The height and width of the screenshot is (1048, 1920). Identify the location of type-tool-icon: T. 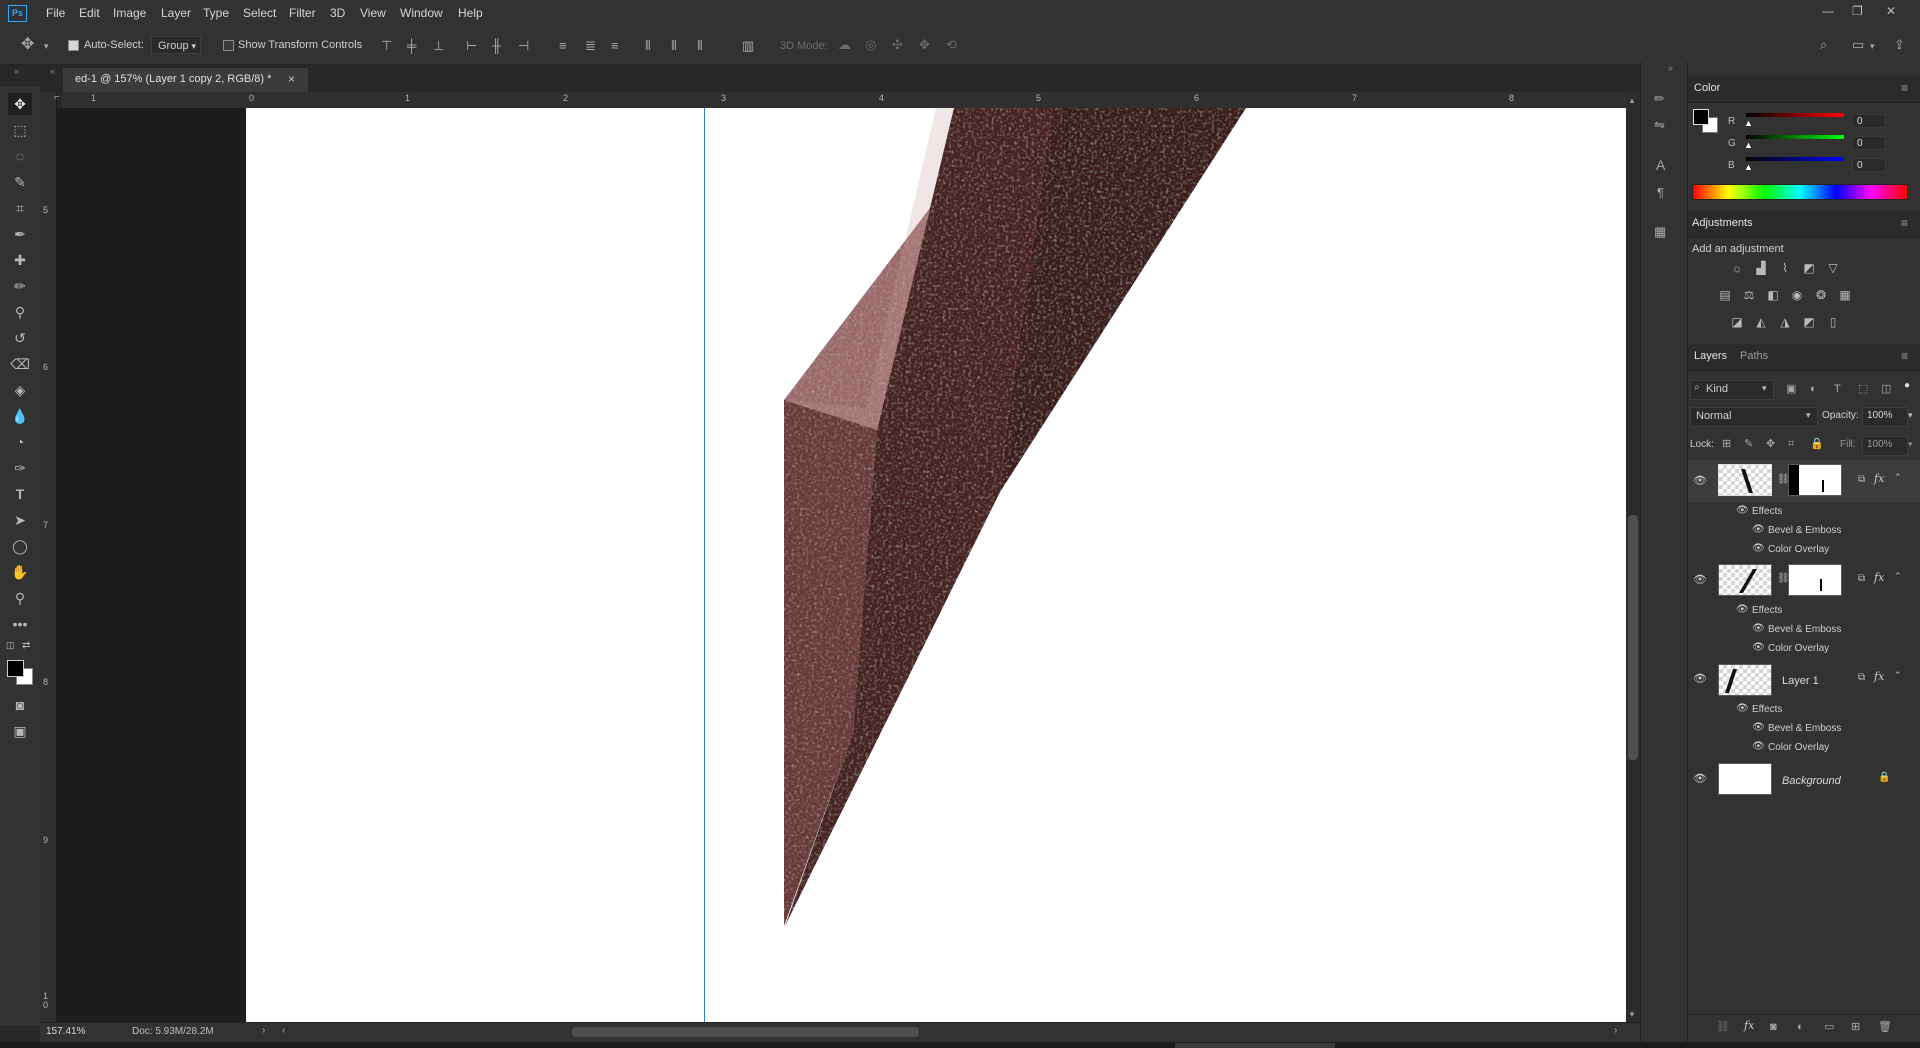
(20, 494).